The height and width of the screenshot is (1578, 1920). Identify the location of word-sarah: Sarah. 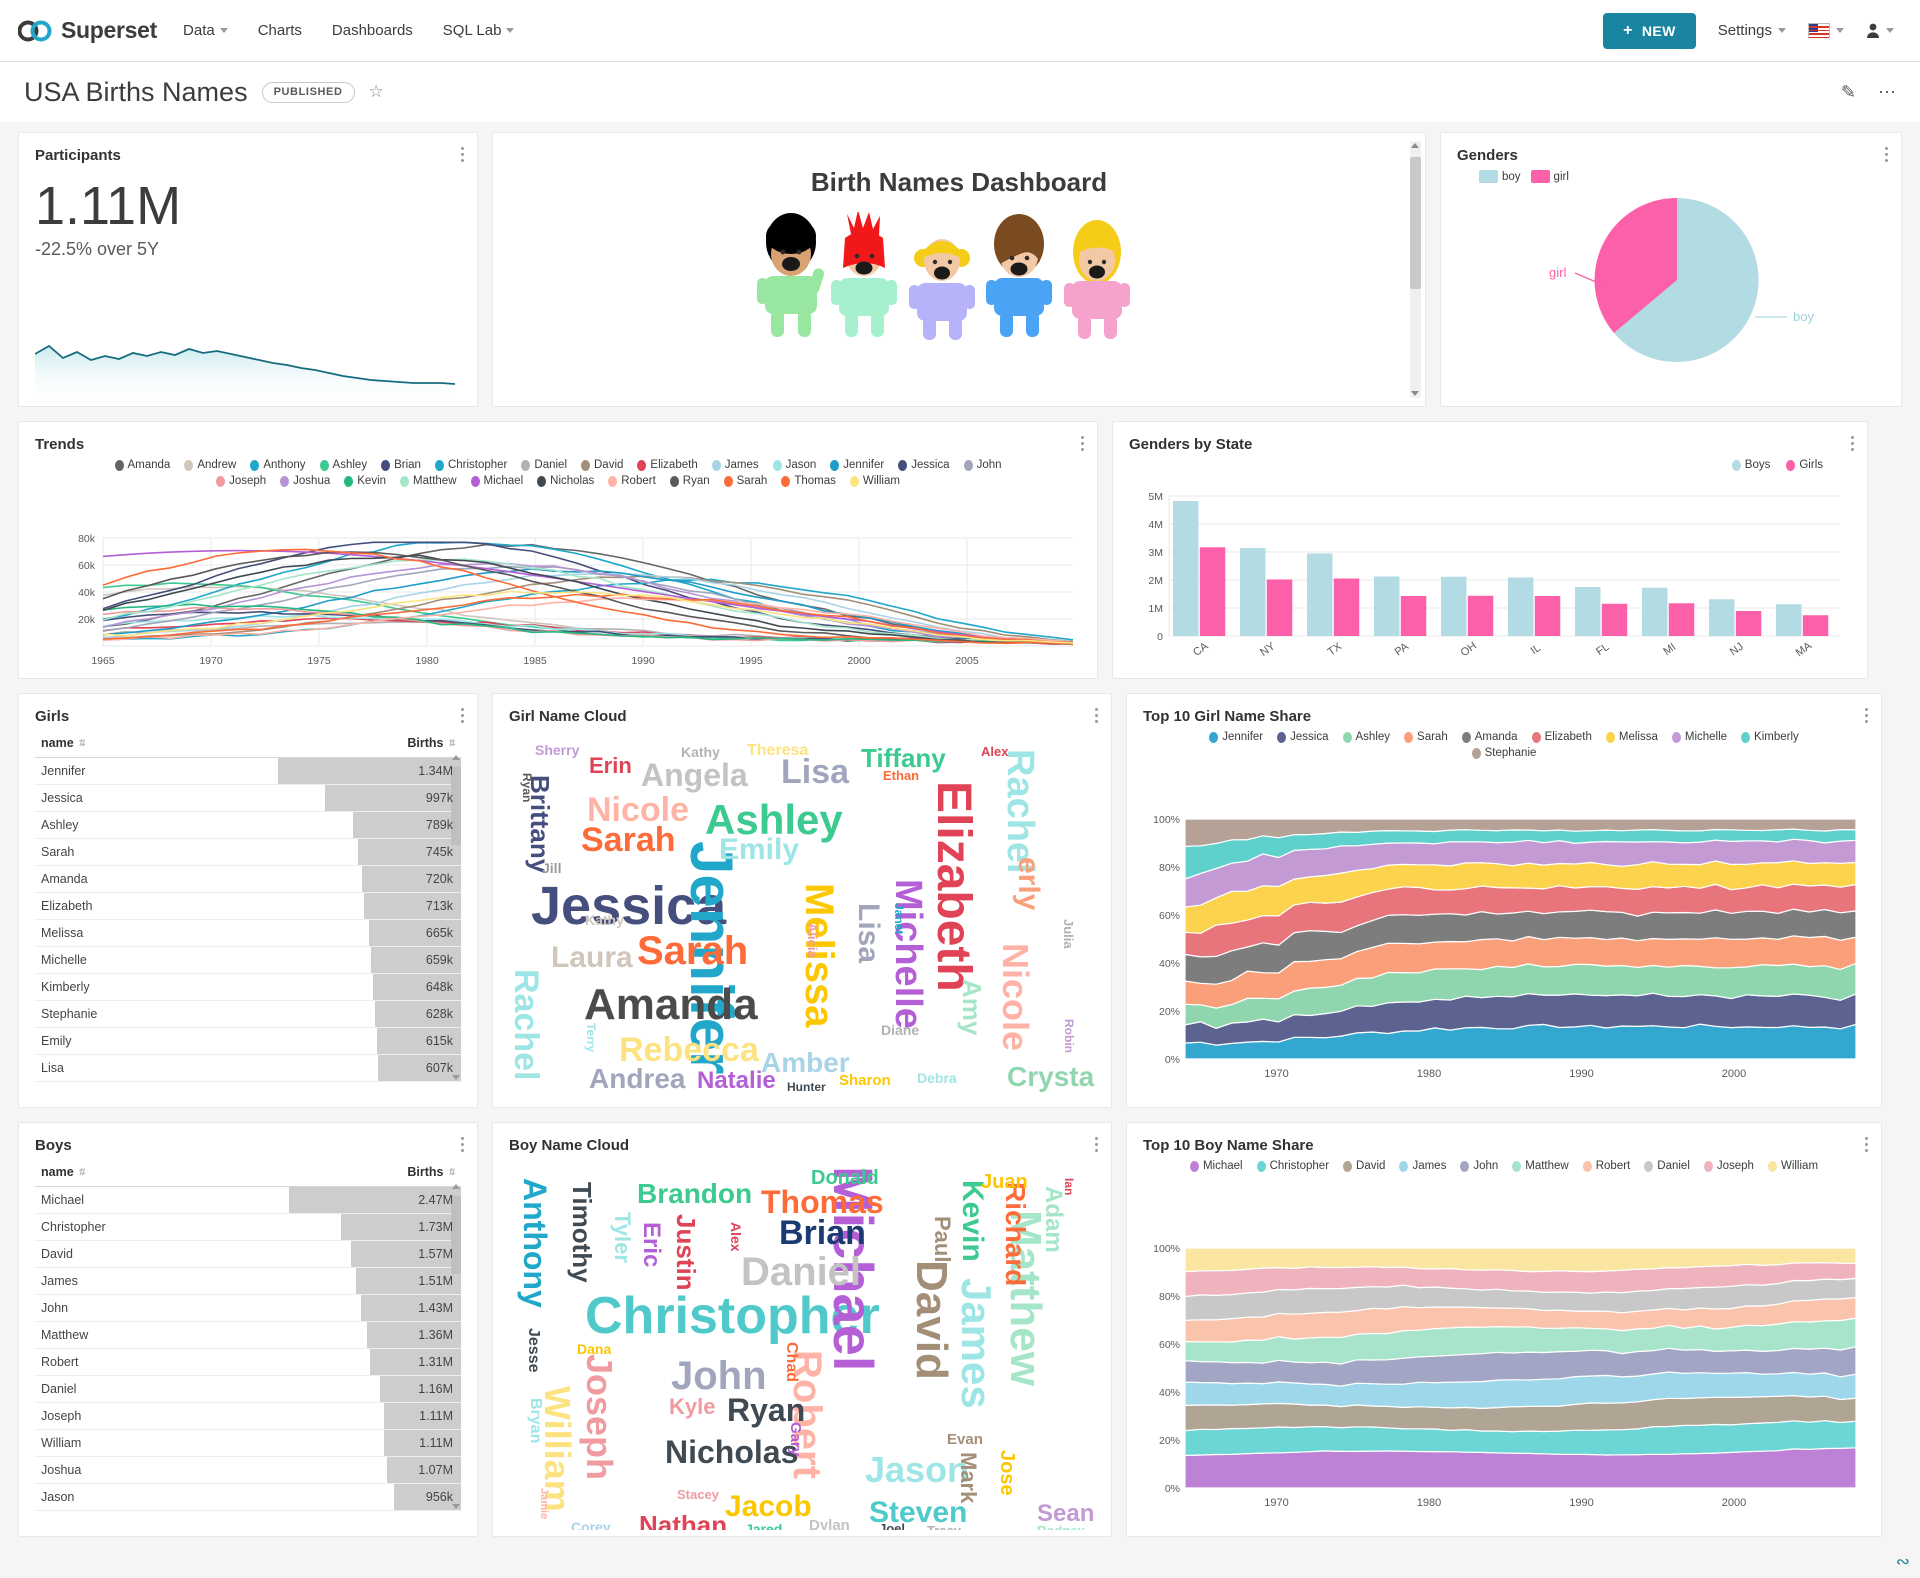
(692, 951).